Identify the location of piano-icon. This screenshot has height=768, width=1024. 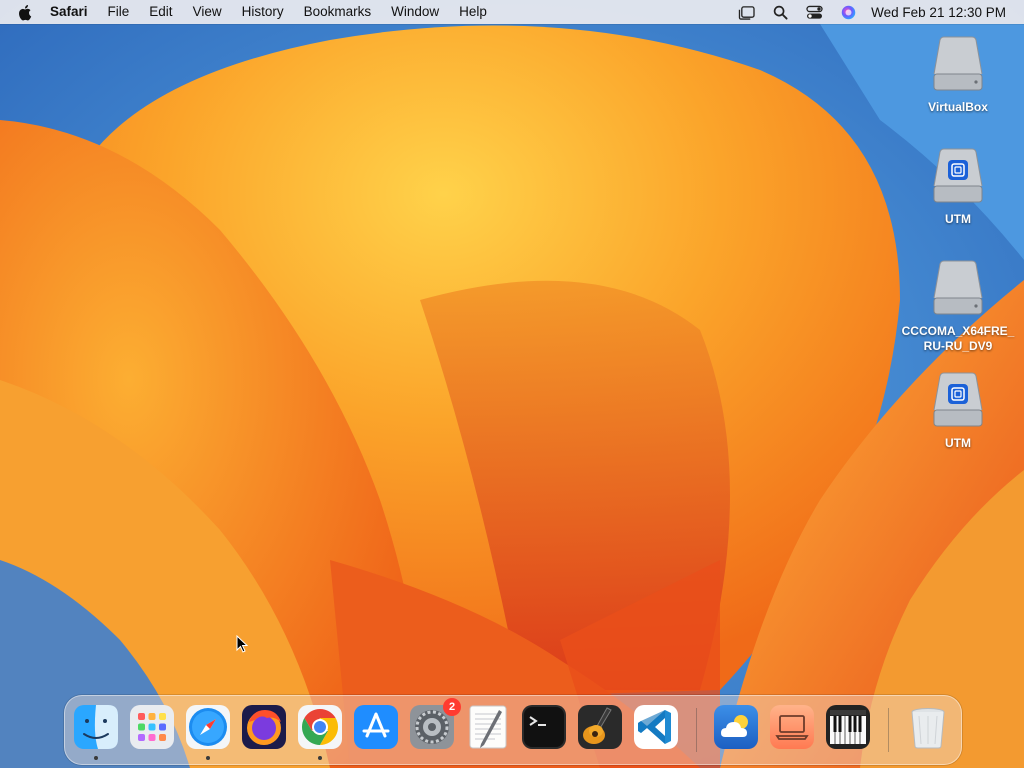
(848, 727).